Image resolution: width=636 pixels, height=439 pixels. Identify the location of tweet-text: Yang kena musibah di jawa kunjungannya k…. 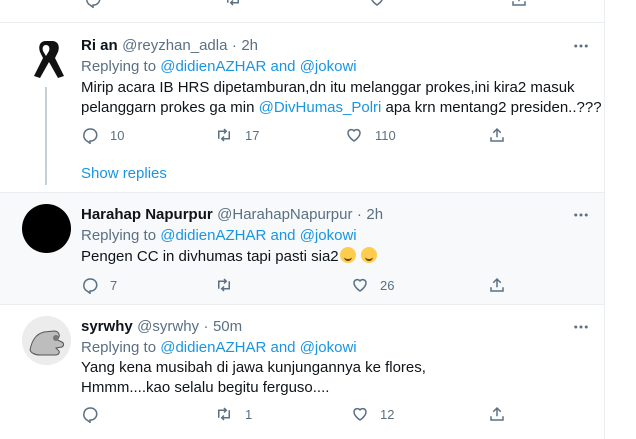
(253, 378).